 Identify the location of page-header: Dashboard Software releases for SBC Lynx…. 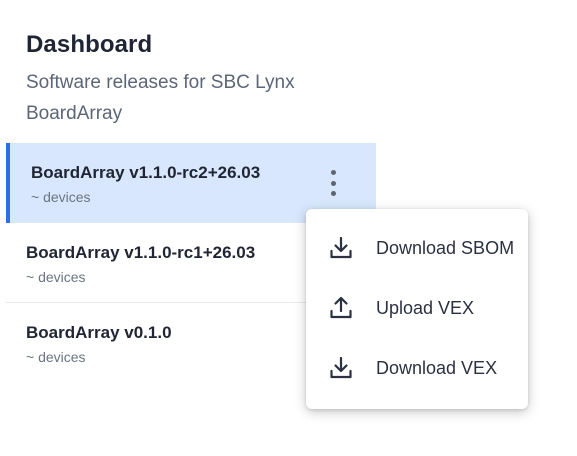
(191, 78).